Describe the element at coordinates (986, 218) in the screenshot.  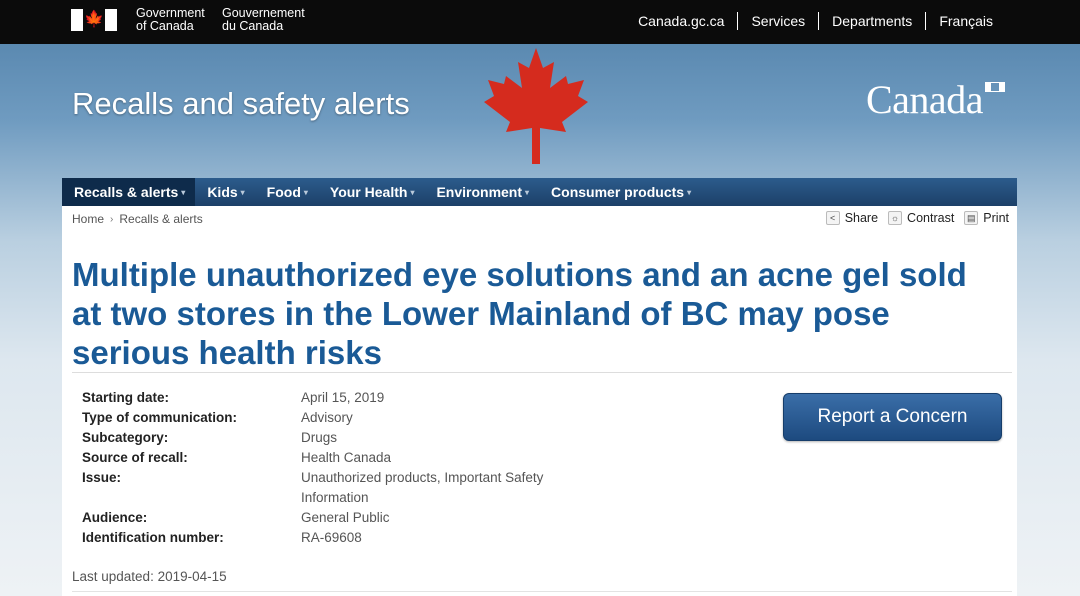
I see `print-button: ▤ Print` at that location.